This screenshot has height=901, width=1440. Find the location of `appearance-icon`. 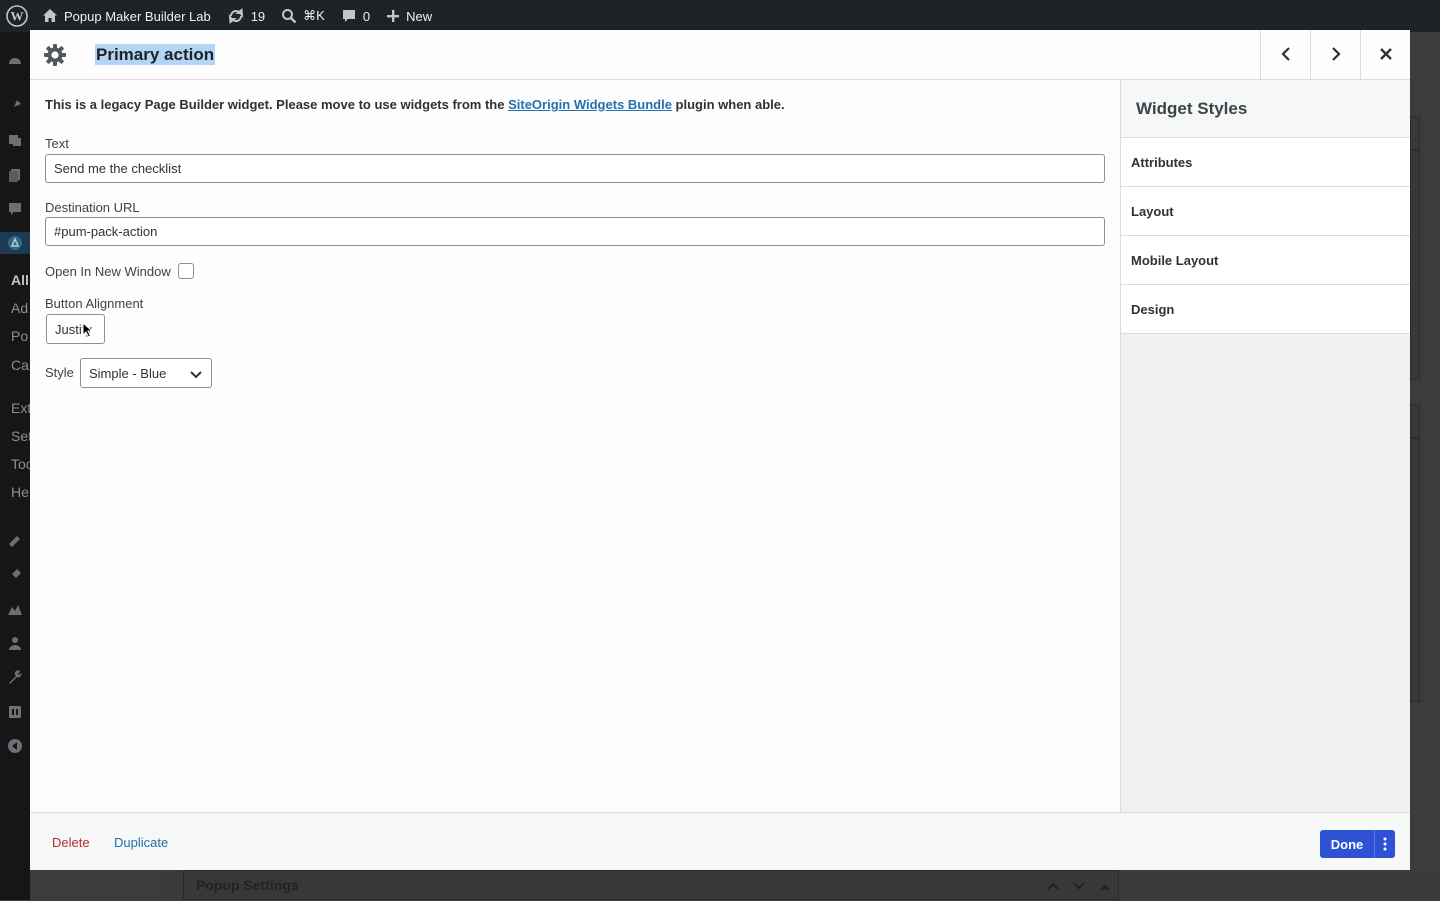

appearance-icon is located at coordinates (15, 540).